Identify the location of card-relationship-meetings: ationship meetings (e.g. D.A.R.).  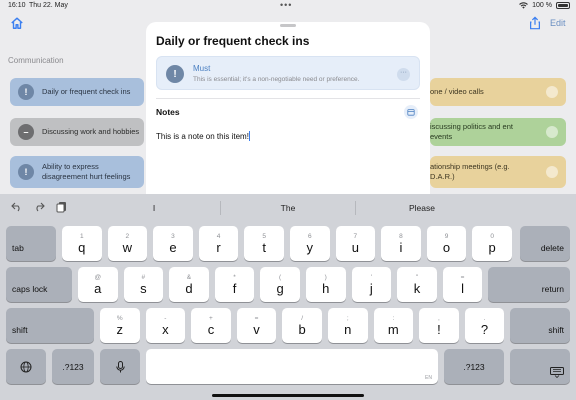
(498, 172).